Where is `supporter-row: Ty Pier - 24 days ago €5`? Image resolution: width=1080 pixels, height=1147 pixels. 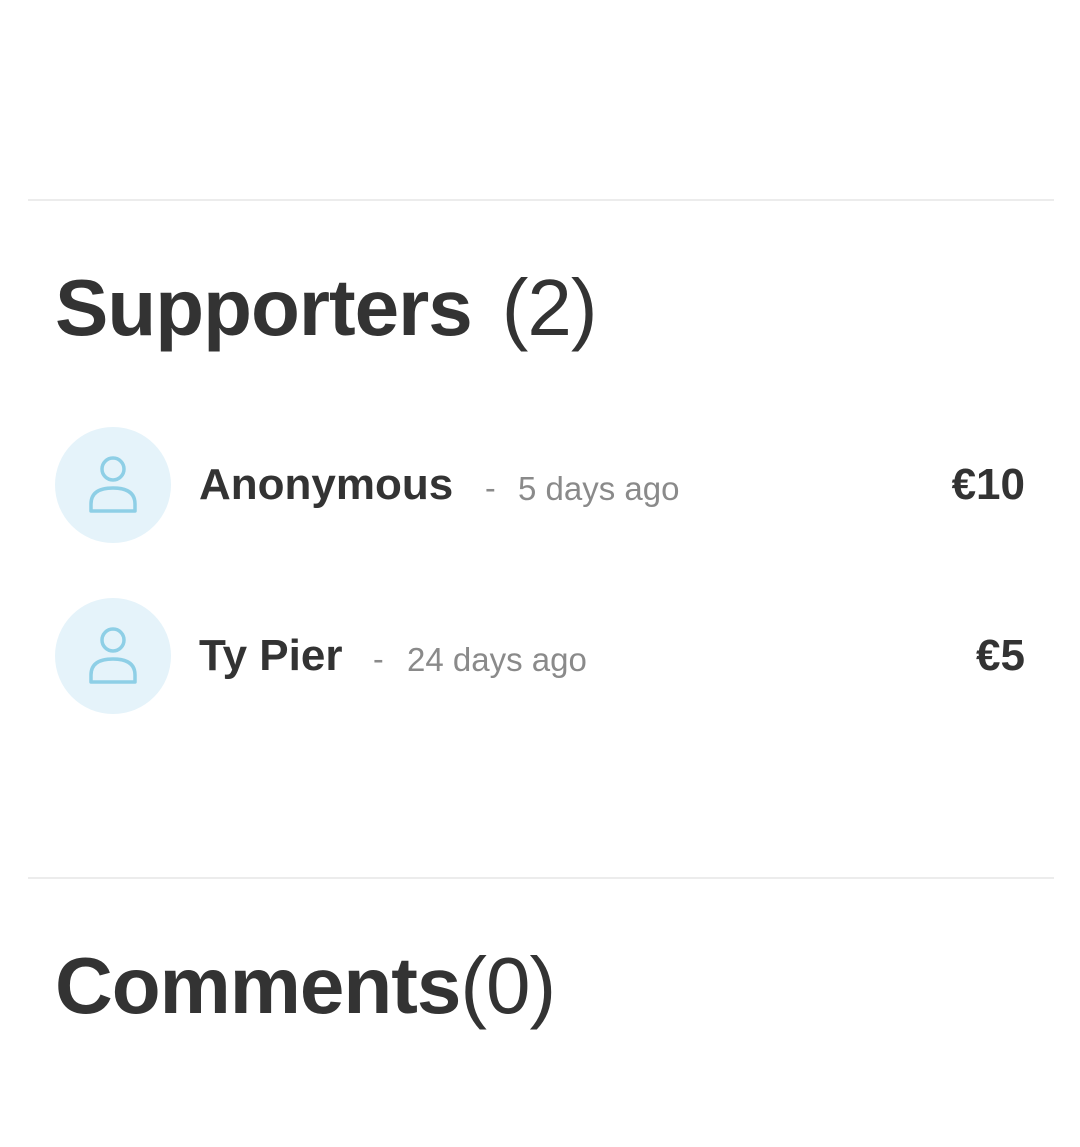
supporter-row: Ty Pier - 24 days ago €5 is located at coordinates (540, 656).